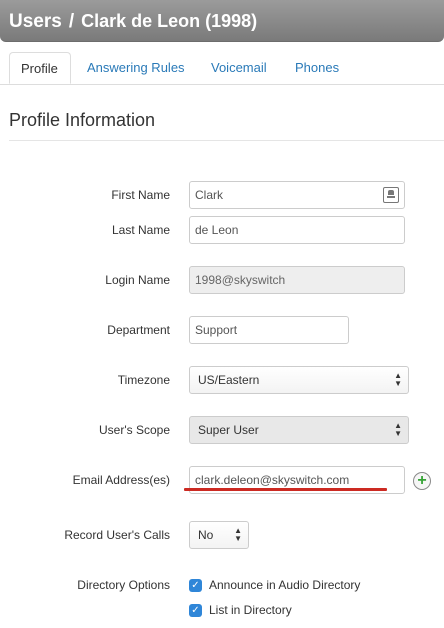 This screenshot has height=628, width=444. I want to click on first-name-label: First Name, so click(140, 195).